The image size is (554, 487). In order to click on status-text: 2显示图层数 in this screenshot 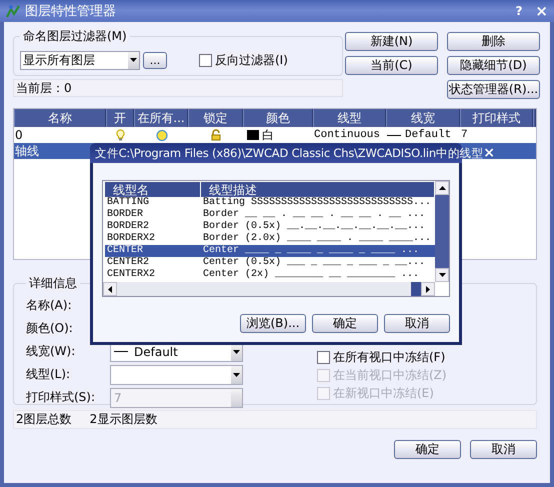, I will do `click(124, 419)`.